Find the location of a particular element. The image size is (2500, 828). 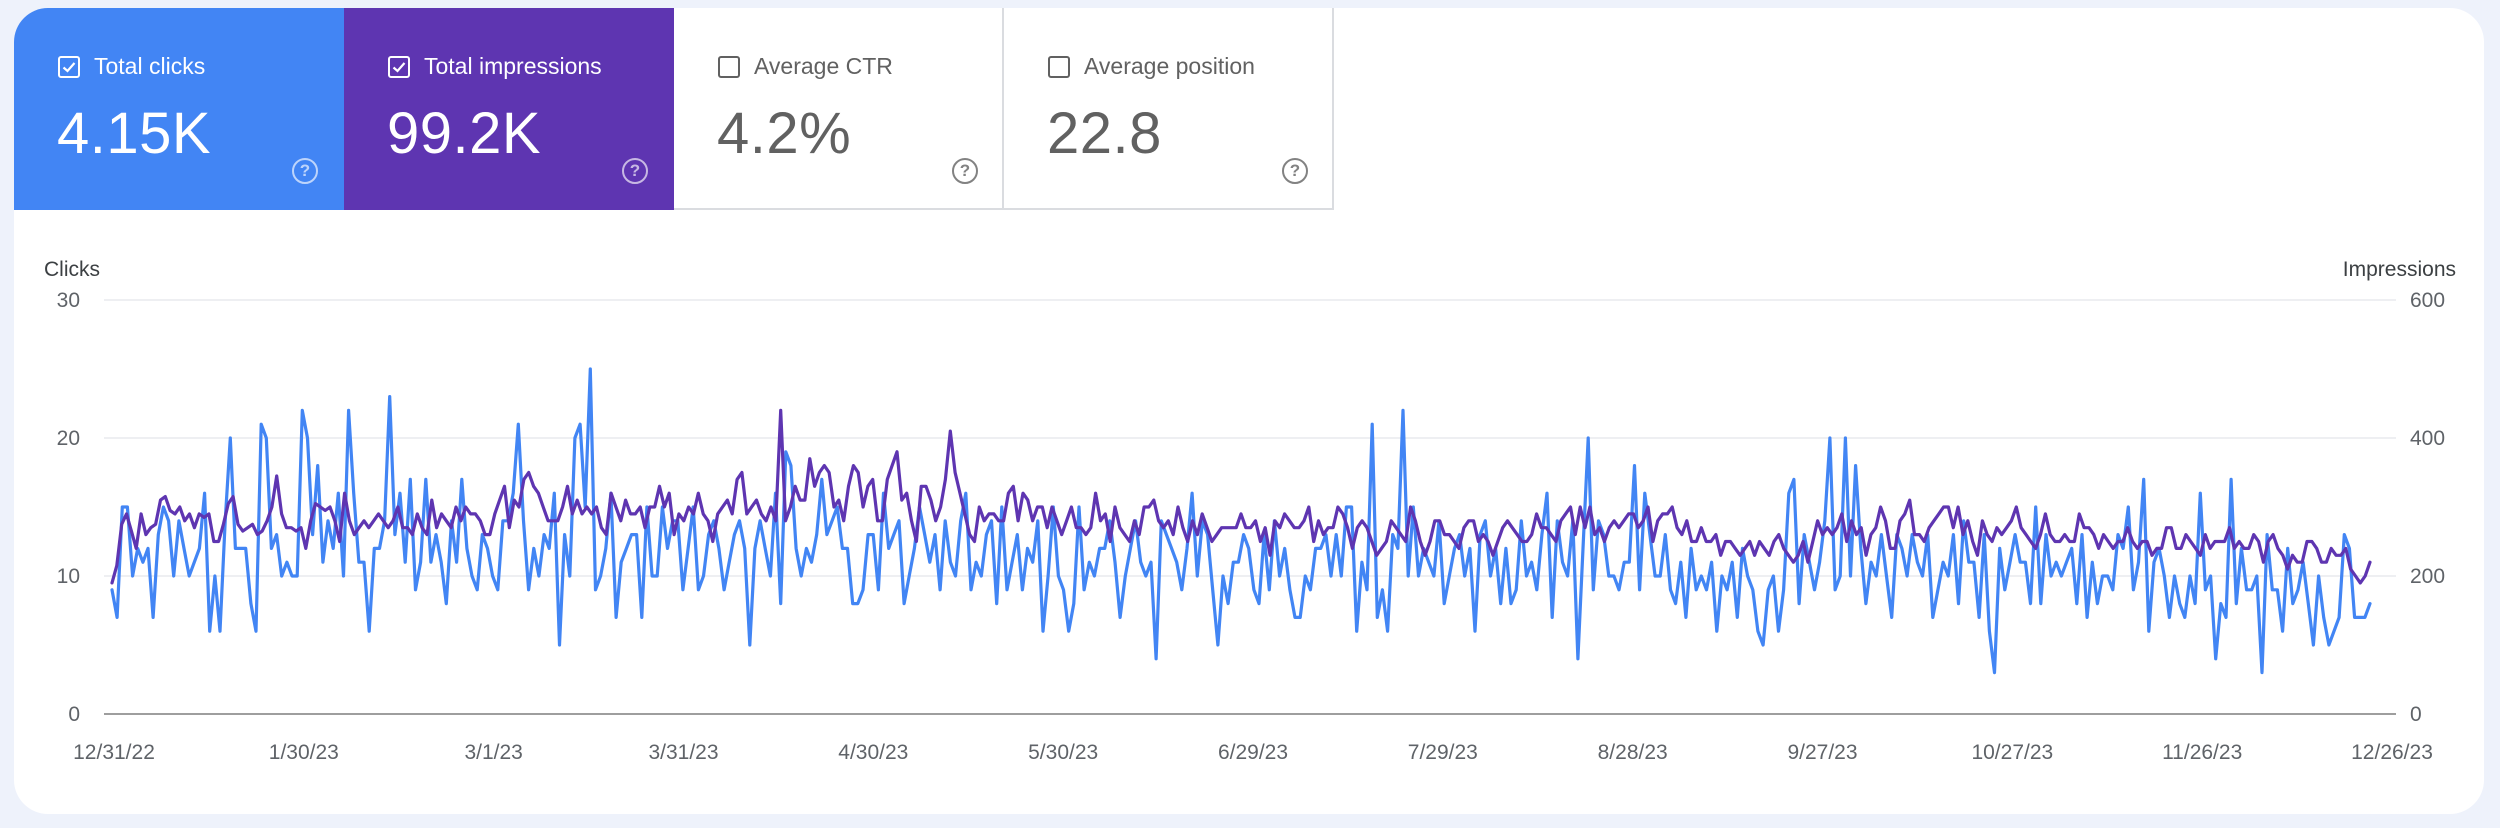

right-y-tick-label: 400 is located at coordinates (2427, 438).